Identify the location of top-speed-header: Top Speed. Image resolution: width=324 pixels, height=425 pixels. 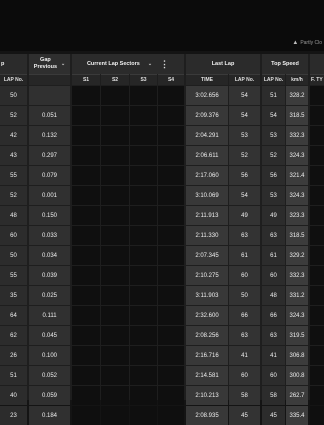
(285, 64).